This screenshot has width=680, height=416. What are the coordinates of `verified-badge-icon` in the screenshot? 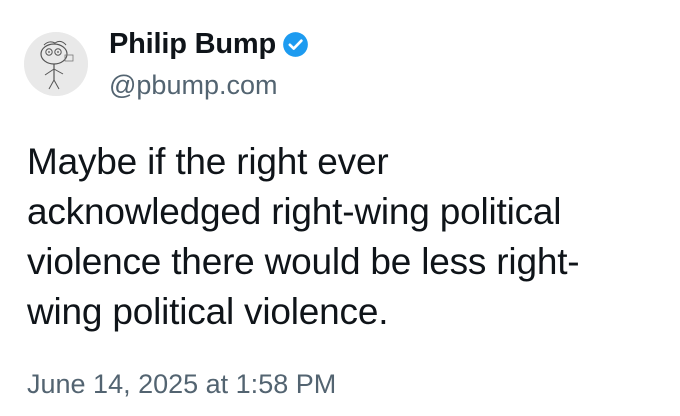 It's located at (295, 44).